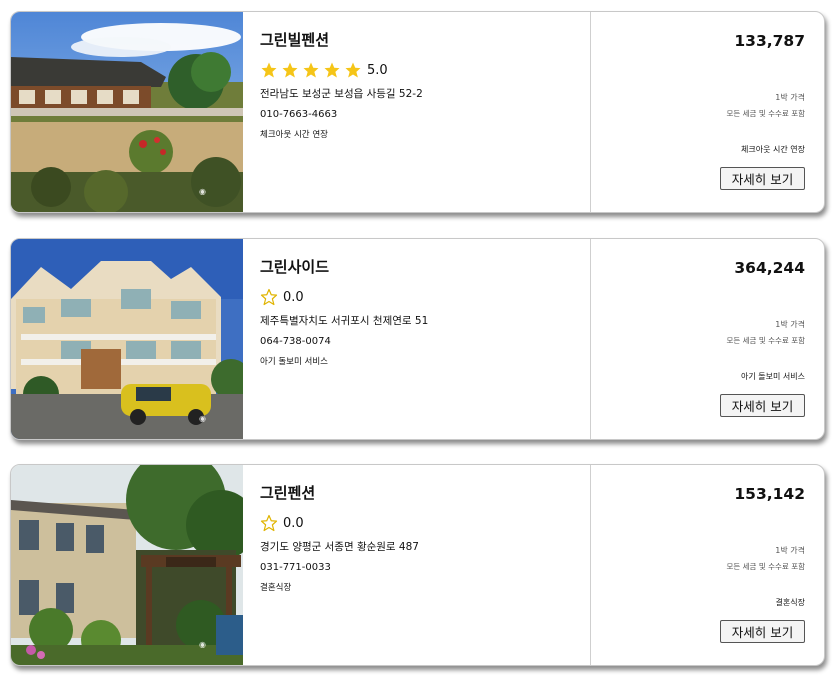 This screenshot has height=687, width=838. I want to click on listing-name: 그린사이드, so click(420, 267).